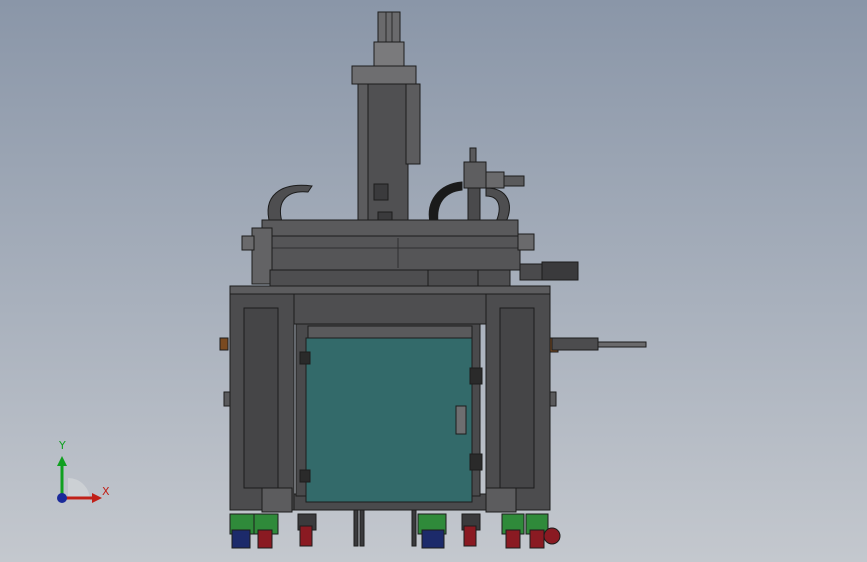  I want to click on servo-motor, so click(549, 271).